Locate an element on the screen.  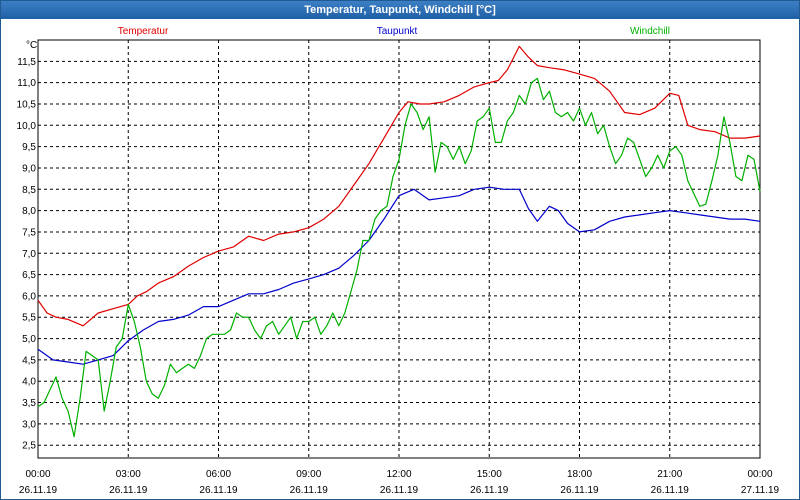
legend-item-temperatur: Temperatur is located at coordinates (143, 31).